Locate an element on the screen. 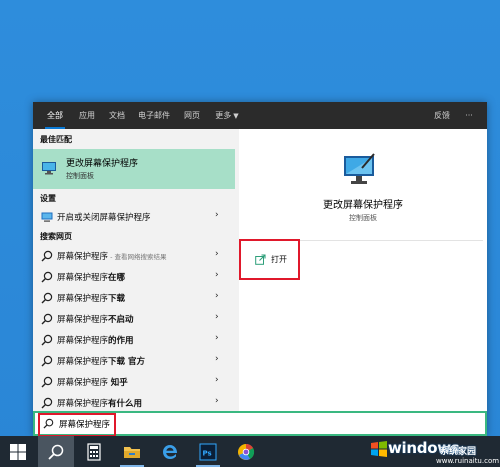  web-result: 屏幕保护程序 - 查看网络搜索结果 › is located at coordinates (134, 256).